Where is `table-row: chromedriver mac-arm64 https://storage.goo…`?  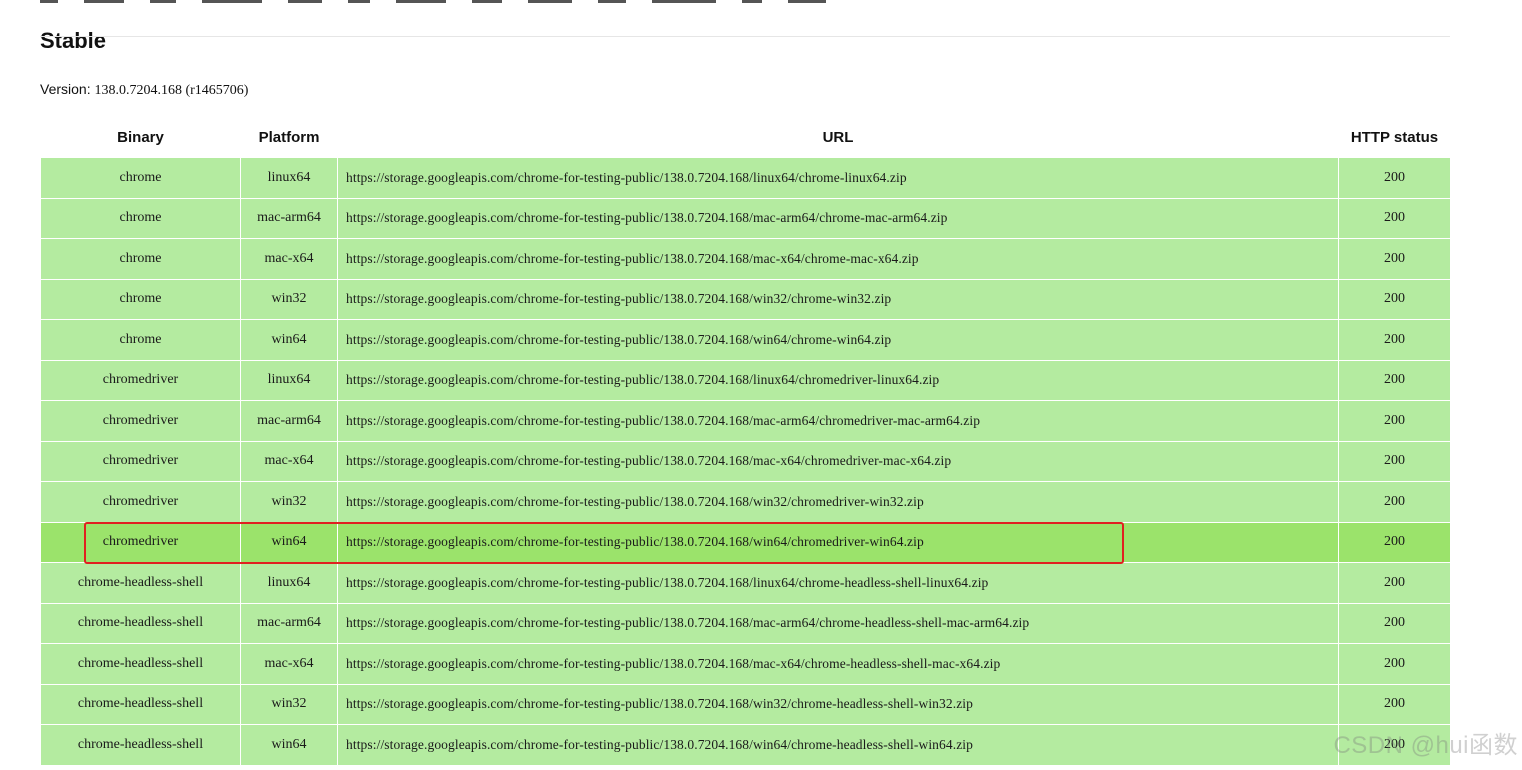 table-row: chromedriver mac-arm64 https://storage.goo… is located at coordinates (745, 421).